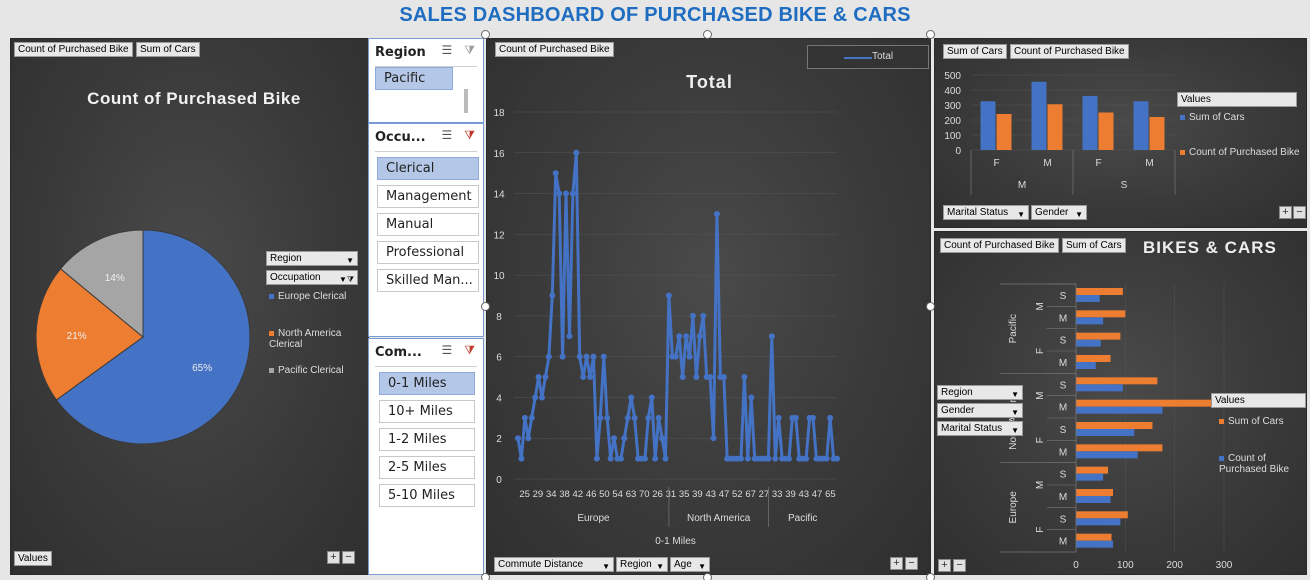 The width and height of the screenshot is (1310, 580). What do you see at coordinates (1040, 306) in the screenshot?
I see `gender-label: M` at bounding box center [1040, 306].